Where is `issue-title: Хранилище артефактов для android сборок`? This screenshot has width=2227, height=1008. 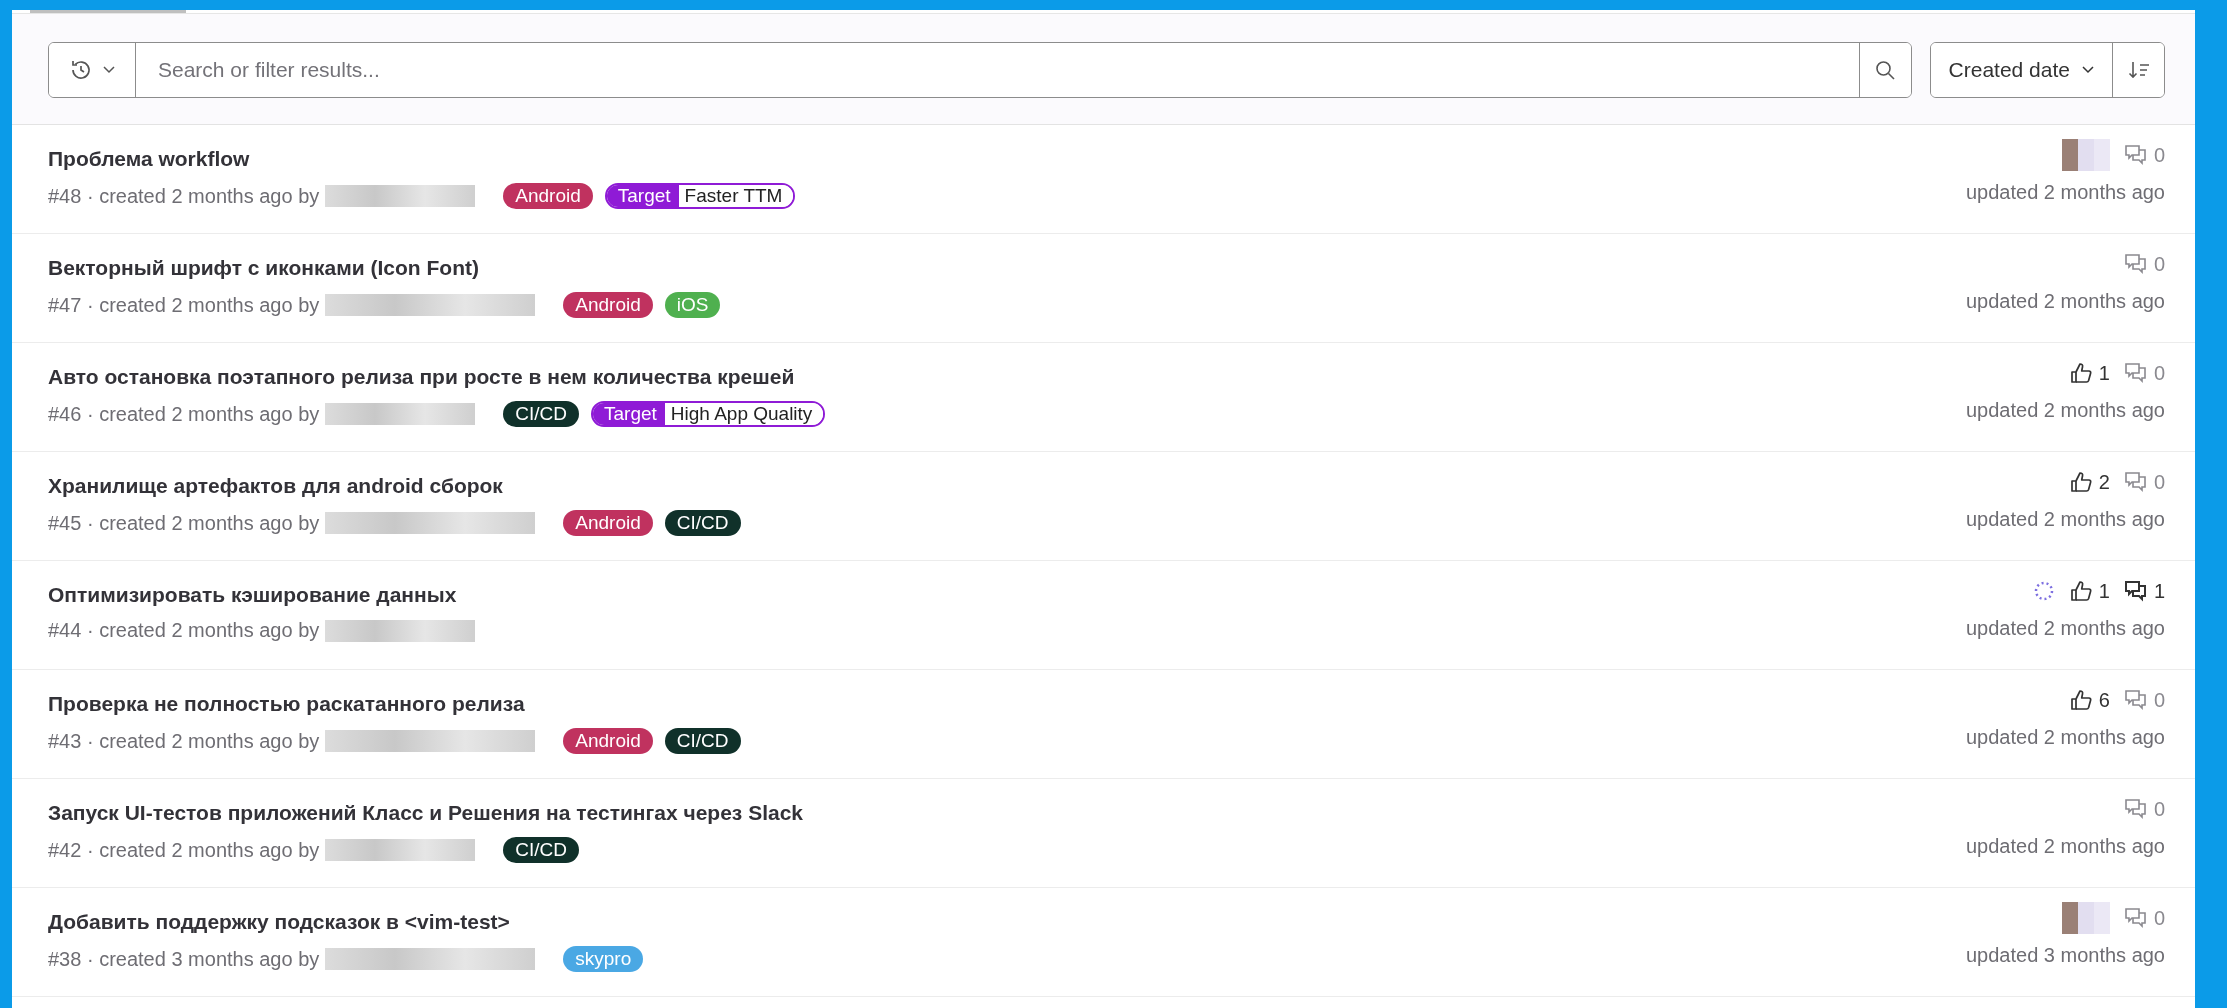 issue-title: Хранилище артефактов для android сборок is located at coordinates (397, 486).